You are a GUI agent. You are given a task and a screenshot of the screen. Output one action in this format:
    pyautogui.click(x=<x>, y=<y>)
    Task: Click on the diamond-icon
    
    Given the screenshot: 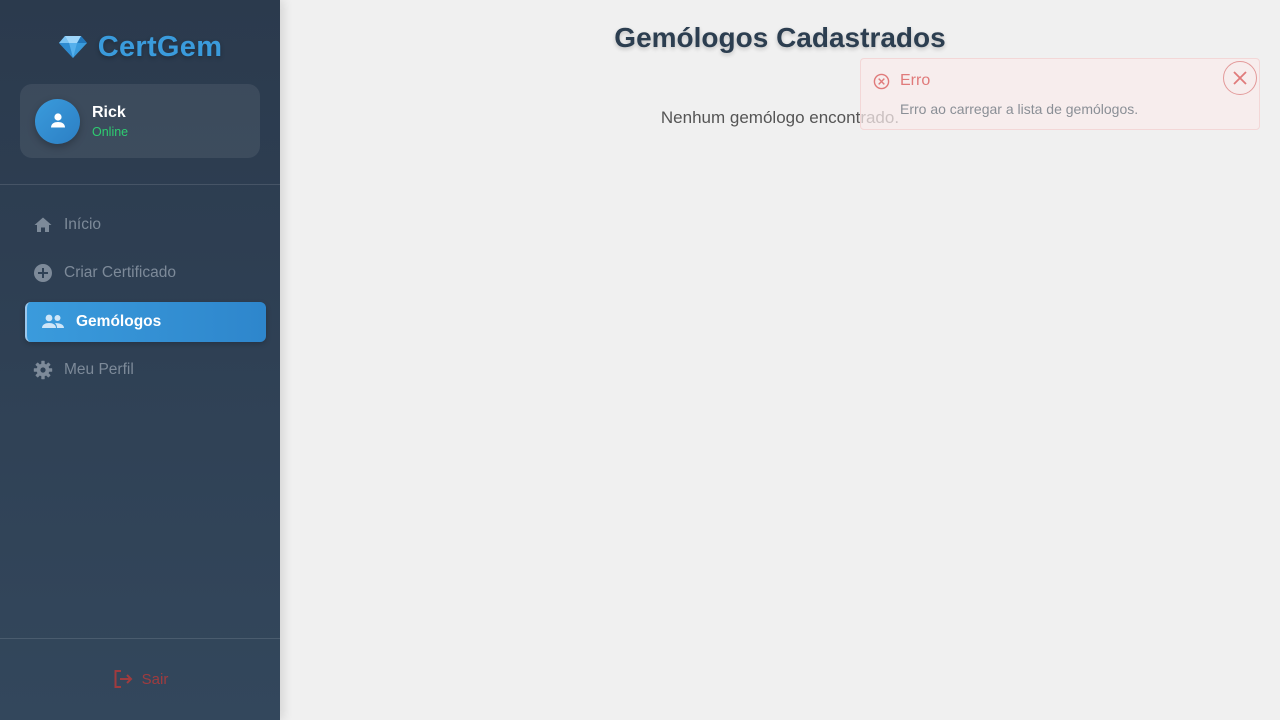 What is the action you would take?
    pyautogui.click(x=72, y=47)
    